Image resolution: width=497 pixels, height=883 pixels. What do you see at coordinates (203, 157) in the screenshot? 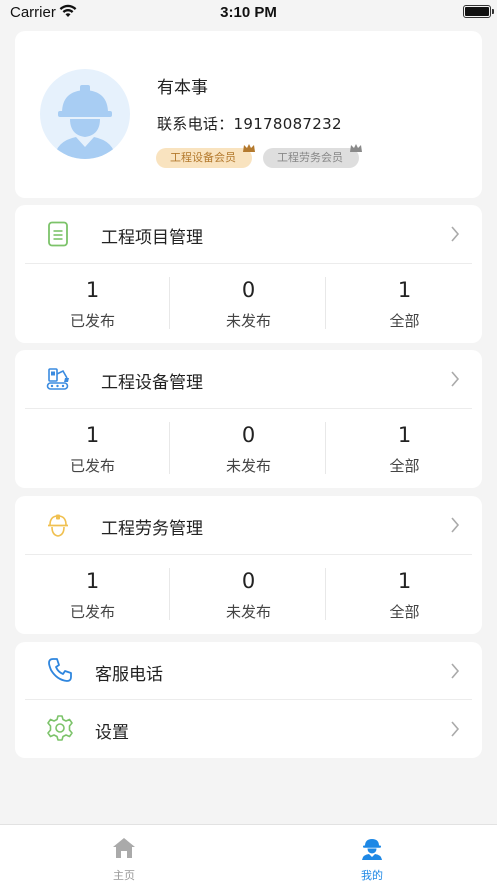
I see `equipment-member-label: 工程设备会员` at bounding box center [203, 157].